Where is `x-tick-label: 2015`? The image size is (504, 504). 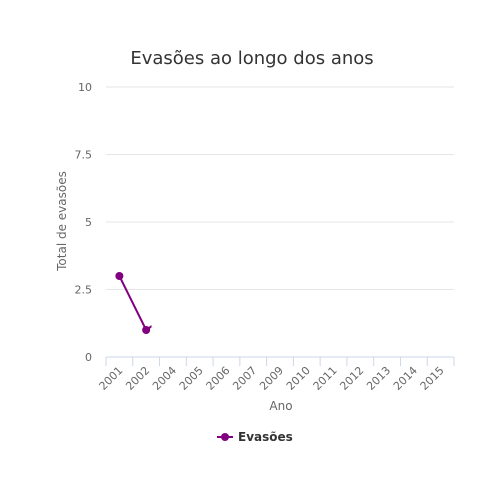 x-tick-label: 2015 is located at coordinates (432, 378).